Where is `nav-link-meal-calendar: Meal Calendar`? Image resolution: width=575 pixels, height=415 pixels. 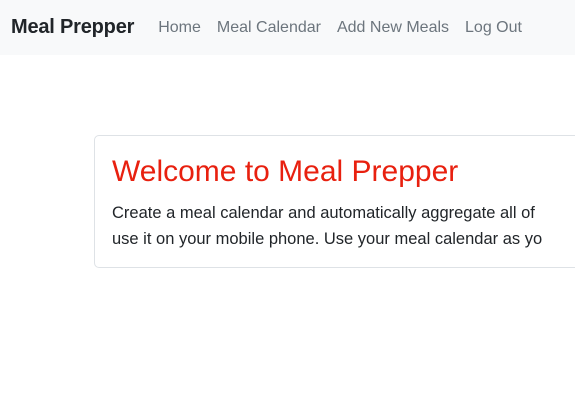 nav-link-meal-calendar: Meal Calendar is located at coordinates (269, 28).